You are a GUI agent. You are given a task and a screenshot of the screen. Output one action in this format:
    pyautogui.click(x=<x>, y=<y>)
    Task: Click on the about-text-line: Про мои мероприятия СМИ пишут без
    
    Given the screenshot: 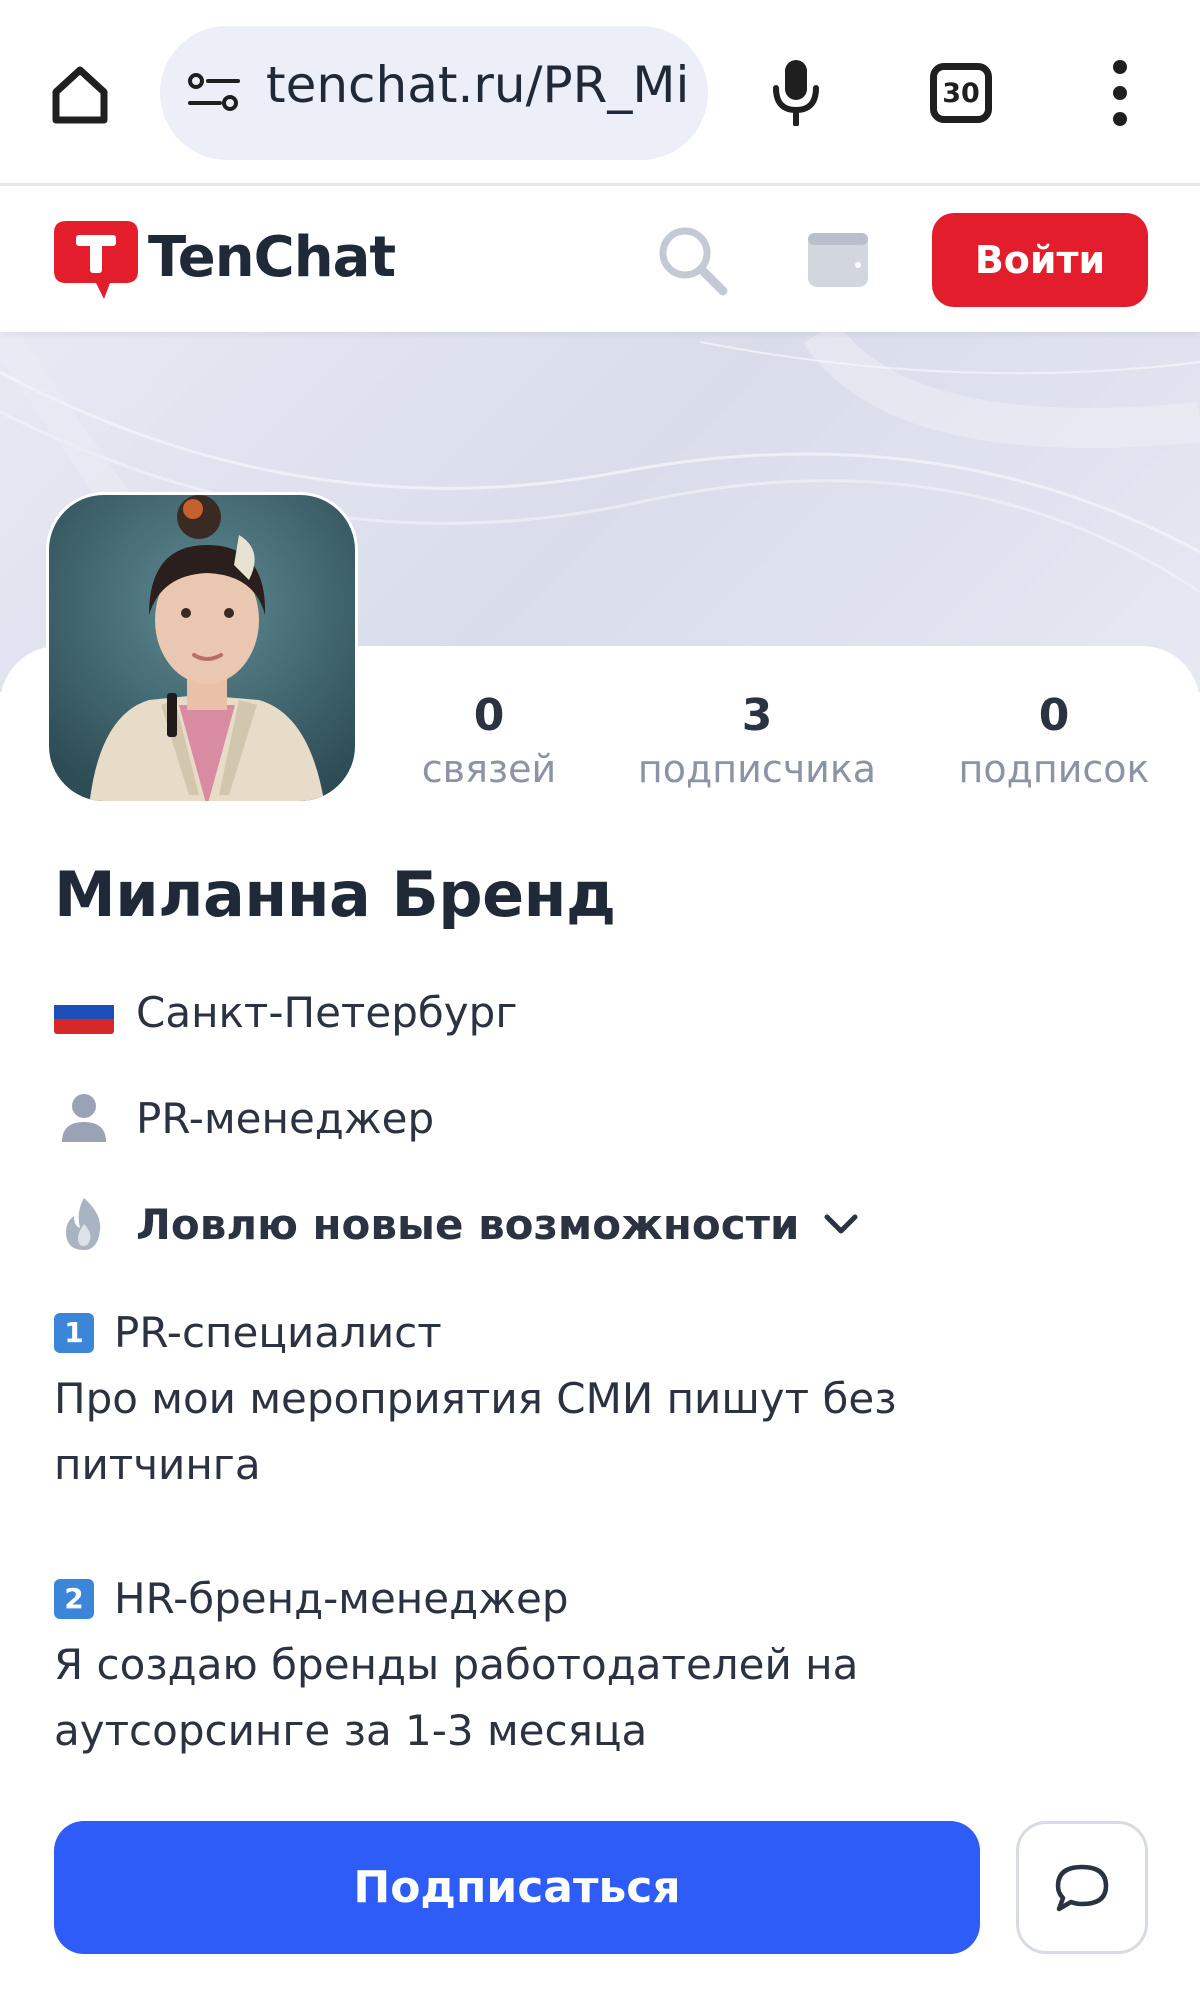 What is the action you would take?
    pyautogui.click(x=475, y=1398)
    